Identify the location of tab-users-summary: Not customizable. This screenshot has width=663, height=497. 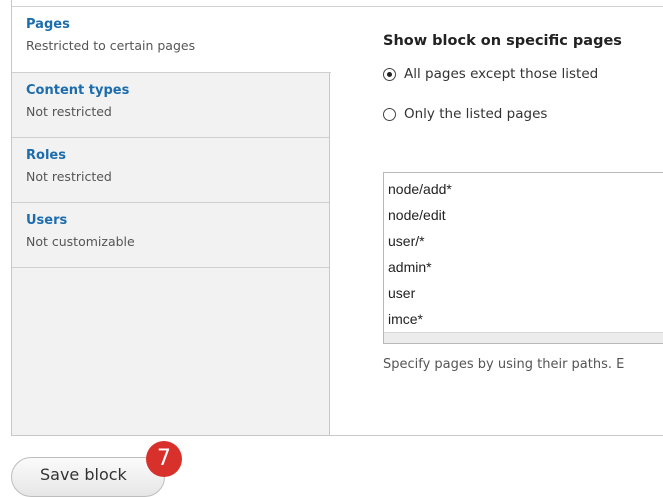
(80, 241).